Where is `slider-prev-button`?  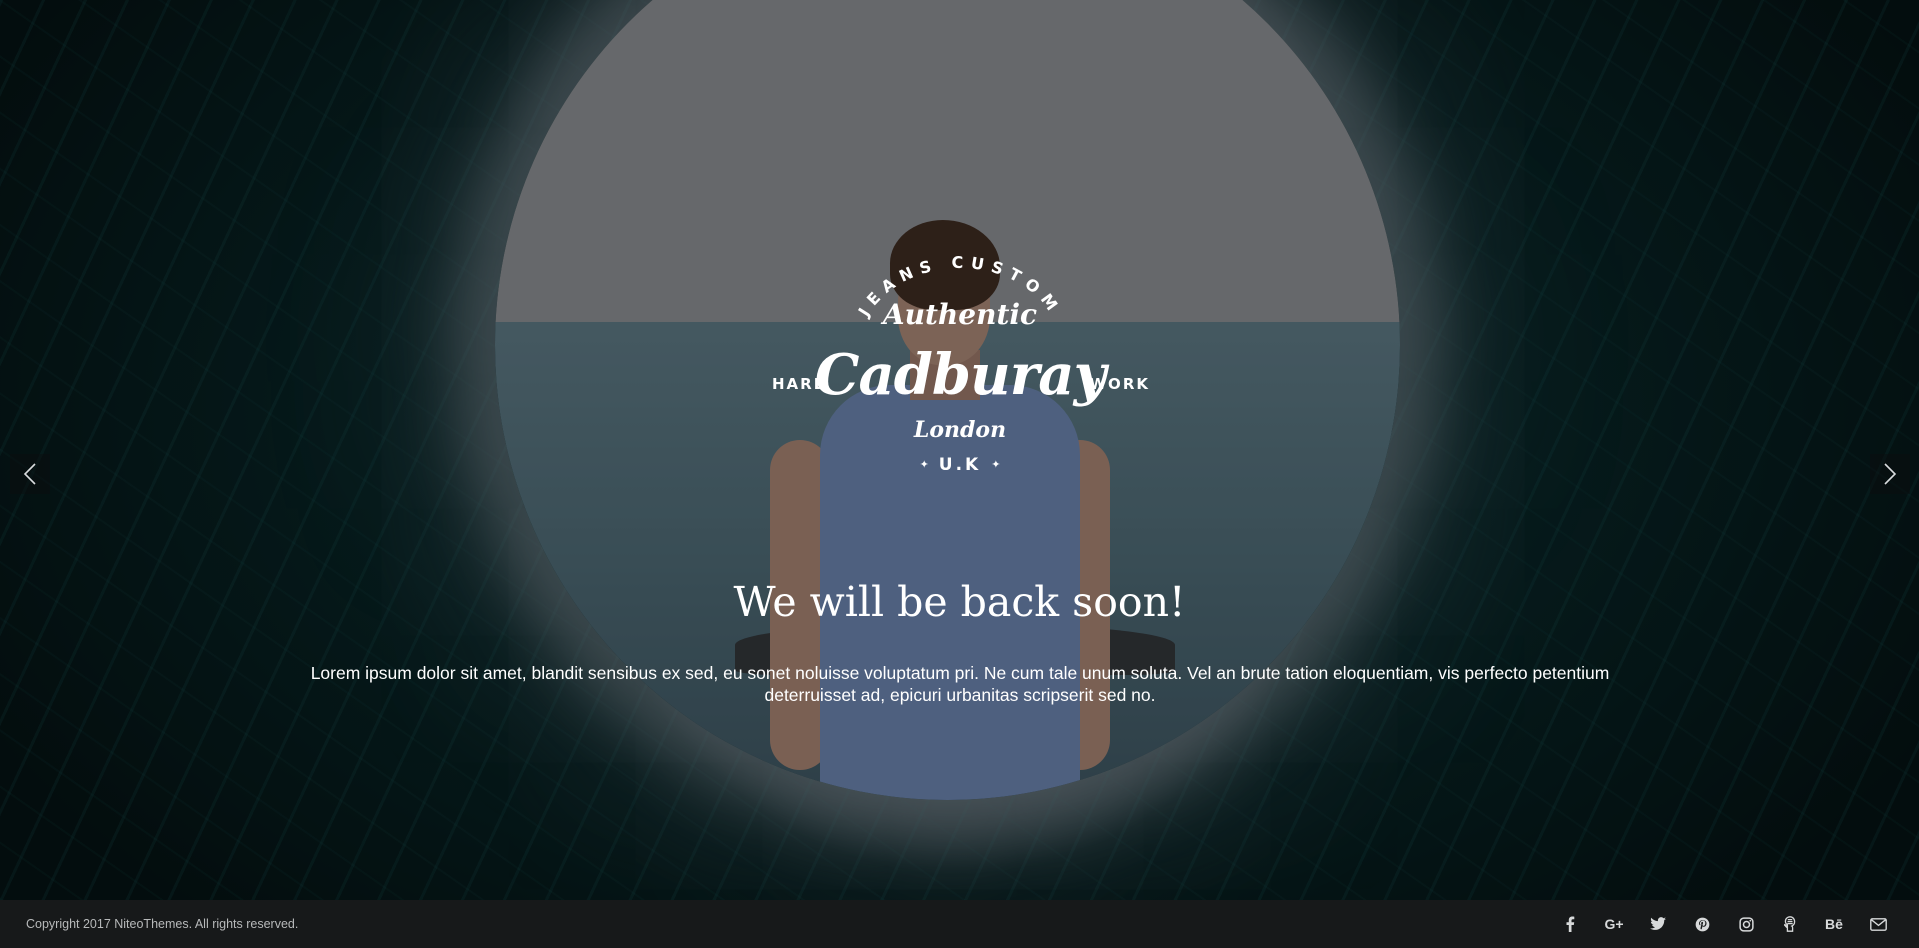 slider-prev-button is located at coordinates (30, 474).